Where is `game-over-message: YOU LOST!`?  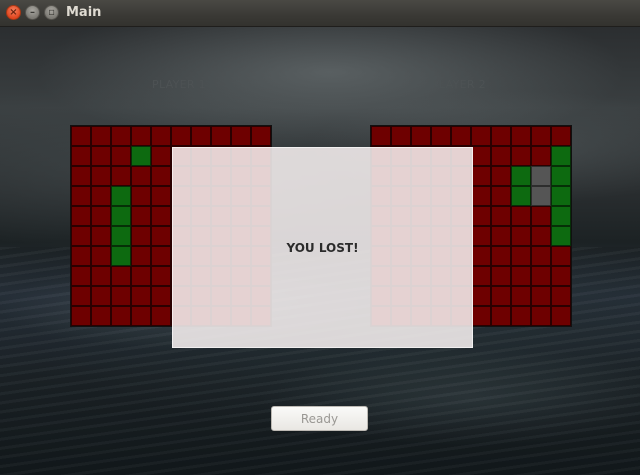
game-over-message: YOU LOST! is located at coordinates (322, 247).